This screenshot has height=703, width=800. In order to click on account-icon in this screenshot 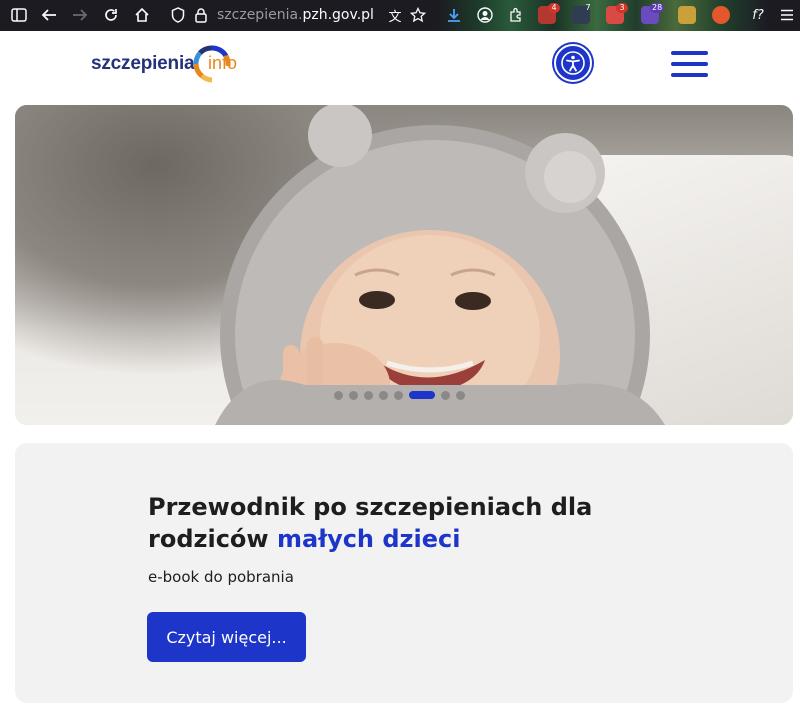, I will do `click(485, 15)`.